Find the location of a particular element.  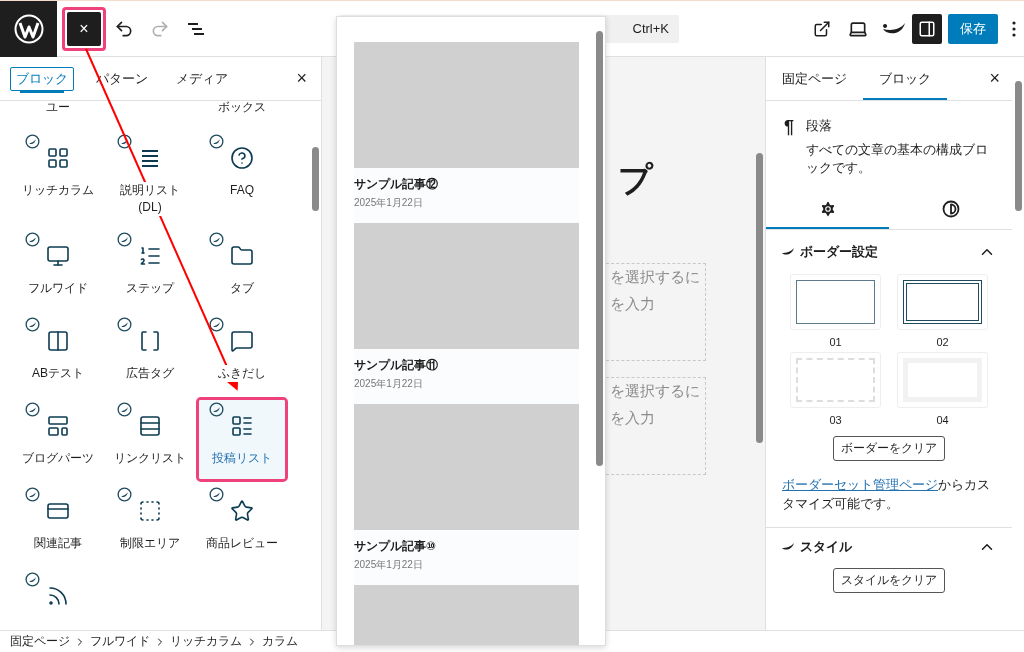

brackets-icon is located at coordinates (150, 341).